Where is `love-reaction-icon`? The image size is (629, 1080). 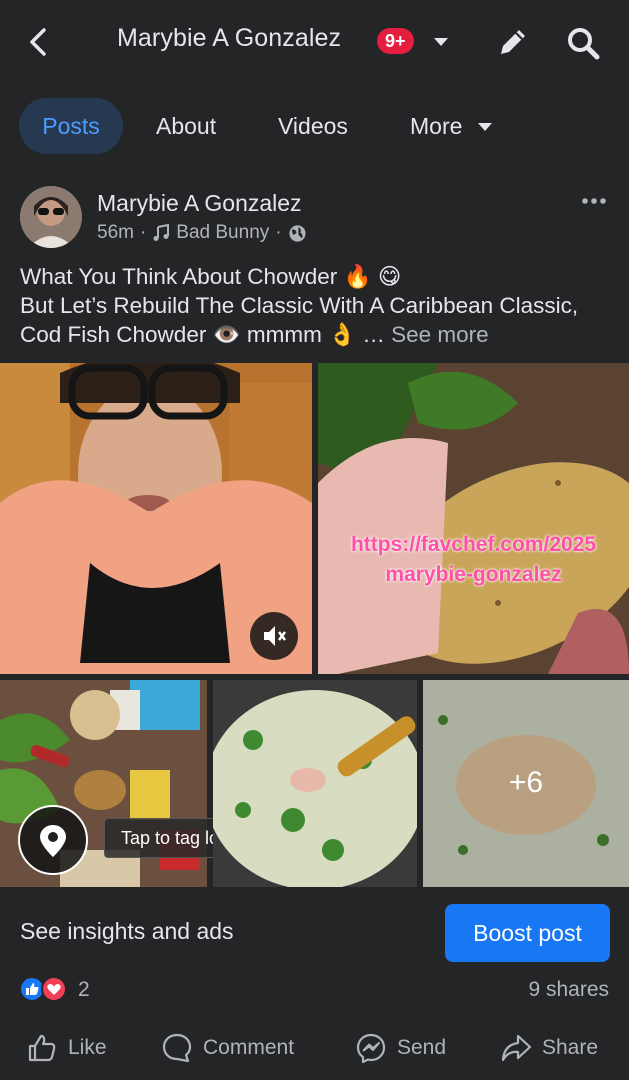 love-reaction-icon is located at coordinates (54, 989).